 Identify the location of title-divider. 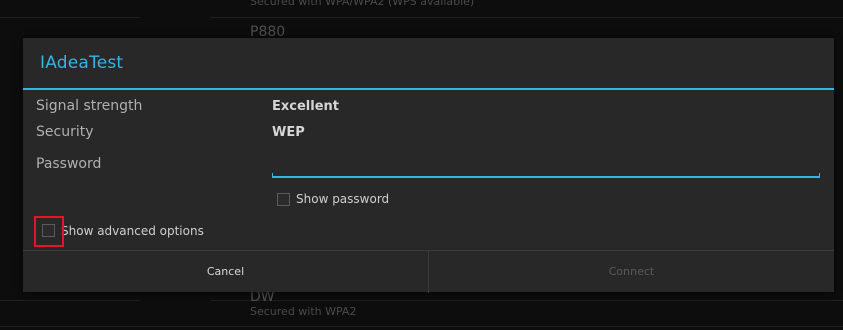
(428, 89).